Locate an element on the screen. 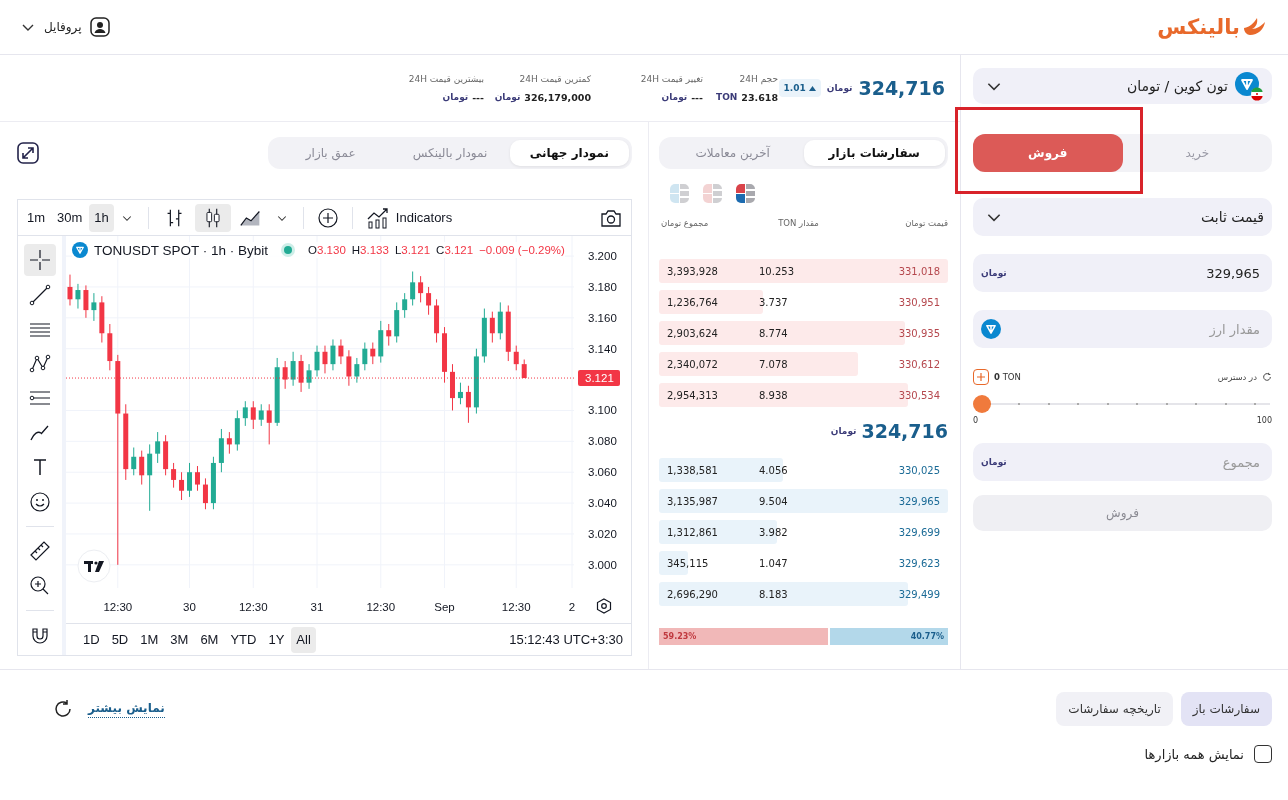 Image resolution: width=1288 pixels, height=800 pixels. amount-cell-text: 7.078 is located at coordinates (774, 364).